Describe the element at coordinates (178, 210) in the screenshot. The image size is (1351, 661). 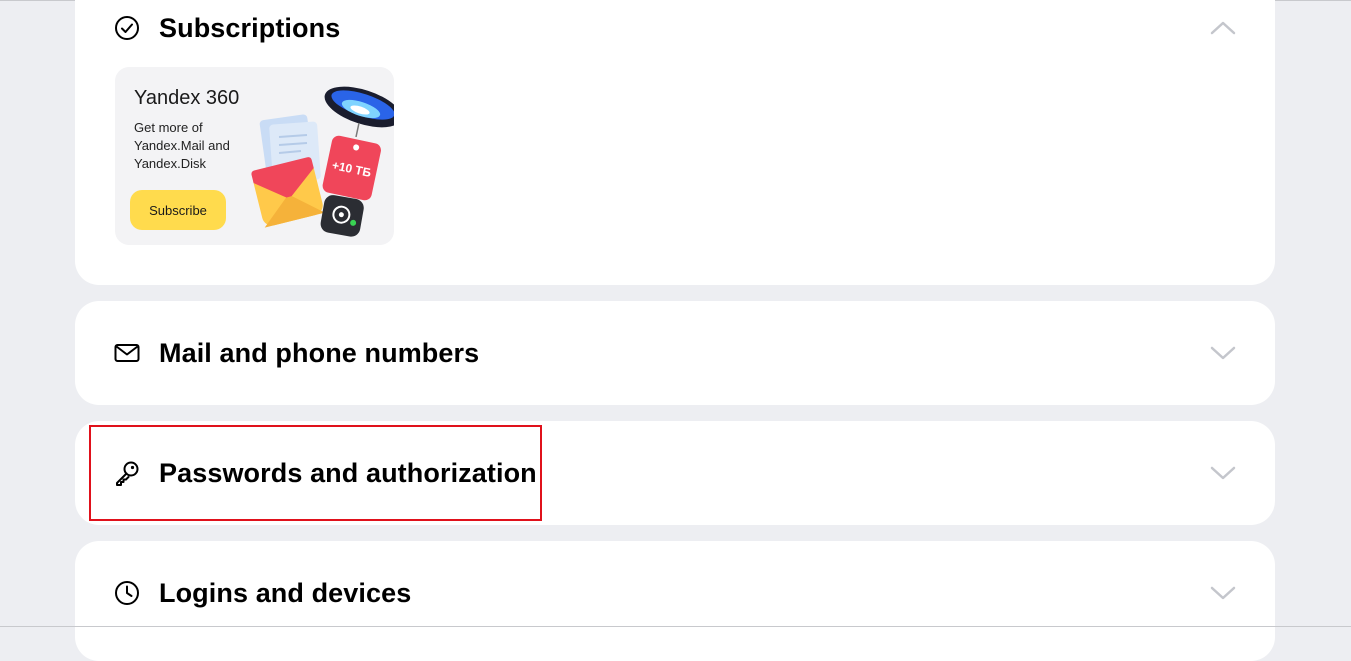
I see `subscribe-button: Subscribe` at that location.